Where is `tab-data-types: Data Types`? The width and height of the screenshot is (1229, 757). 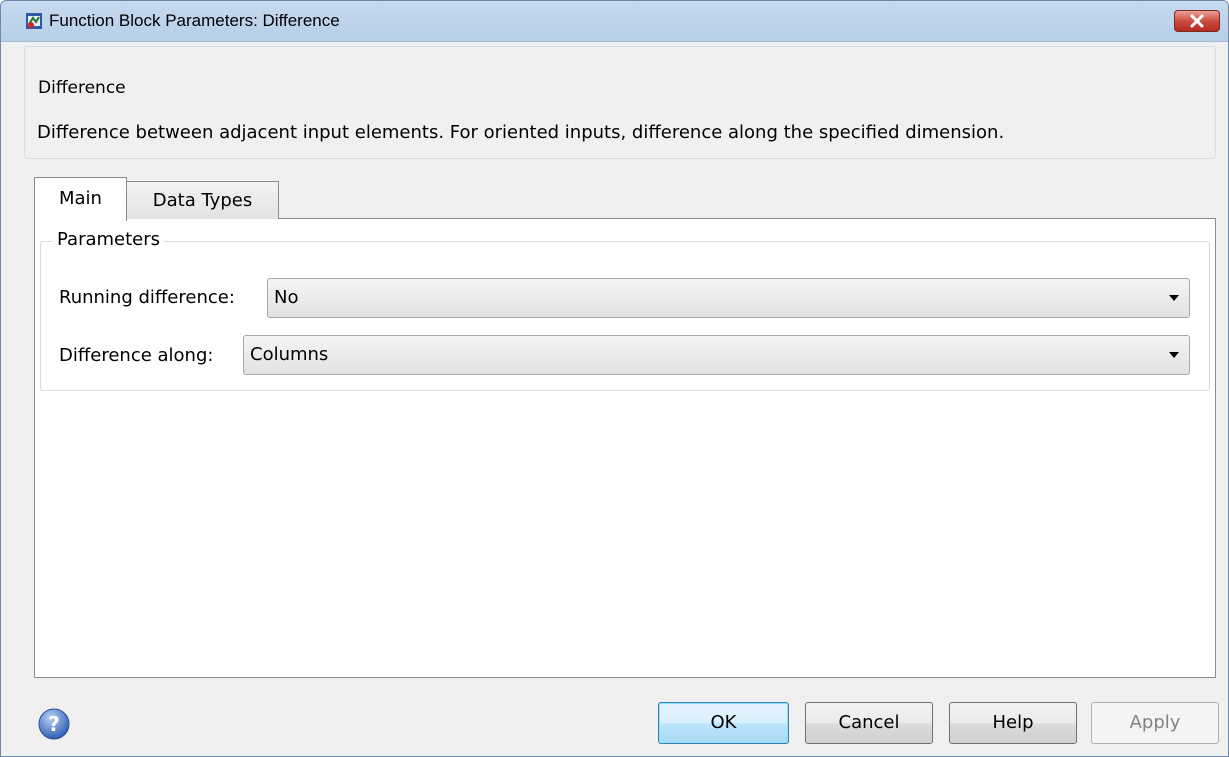
tab-data-types: Data Types is located at coordinates (202, 200).